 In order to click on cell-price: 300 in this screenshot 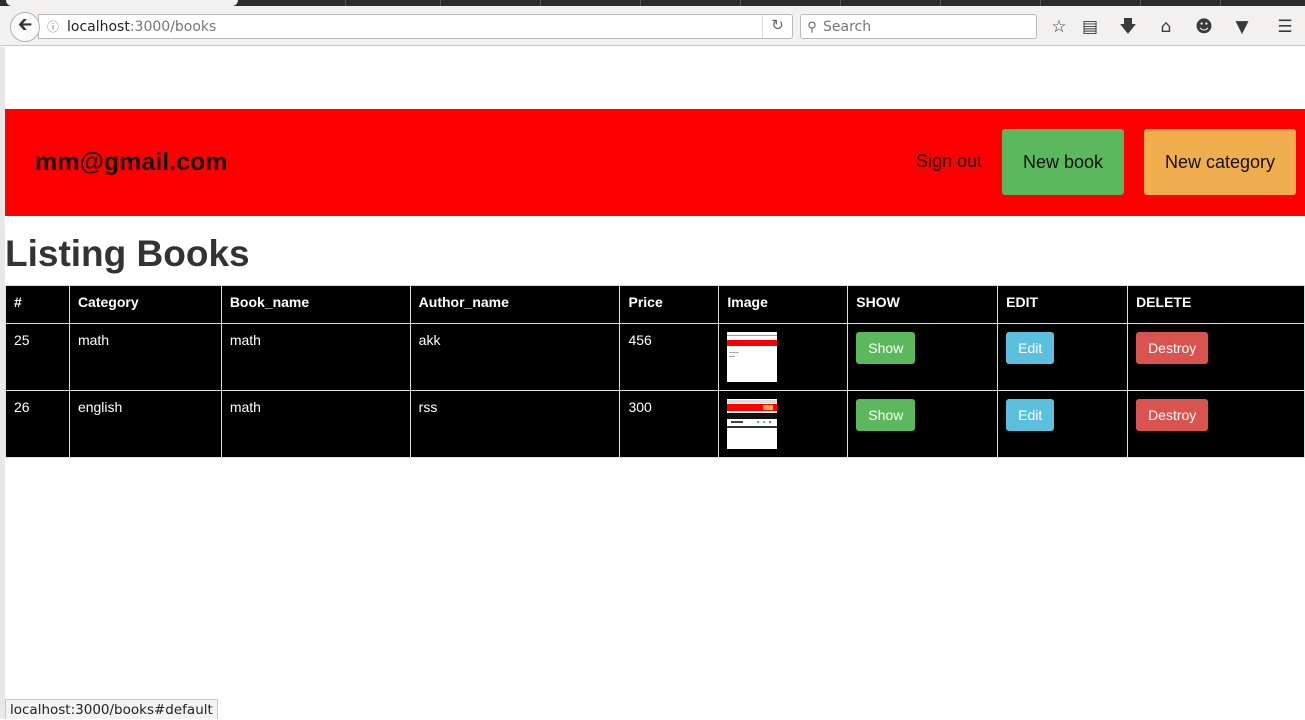, I will do `click(669, 424)`.